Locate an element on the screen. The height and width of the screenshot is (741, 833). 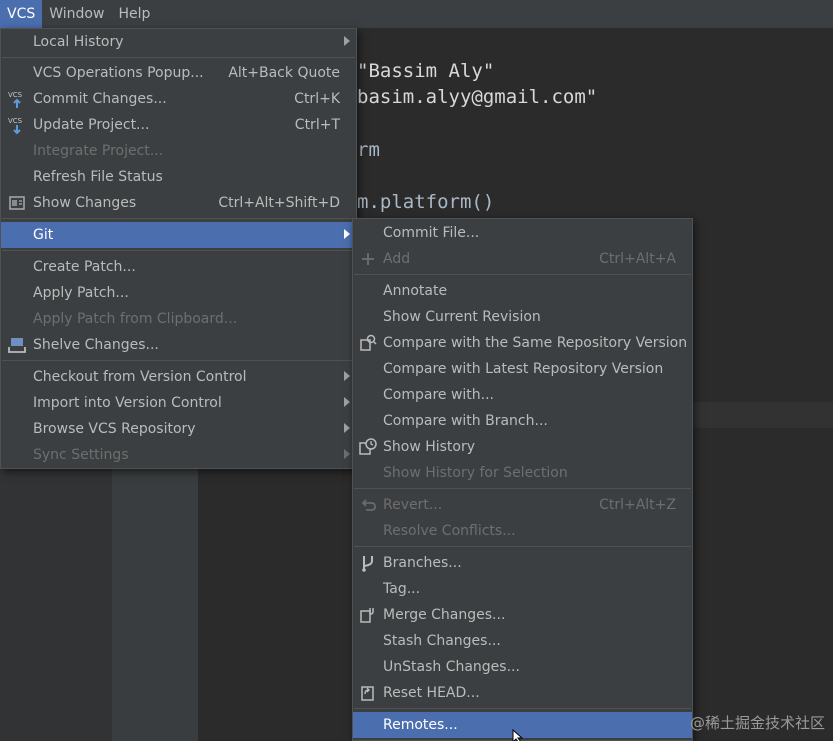
menu-item-label: Sync Settings is located at coordinates (81, 455).